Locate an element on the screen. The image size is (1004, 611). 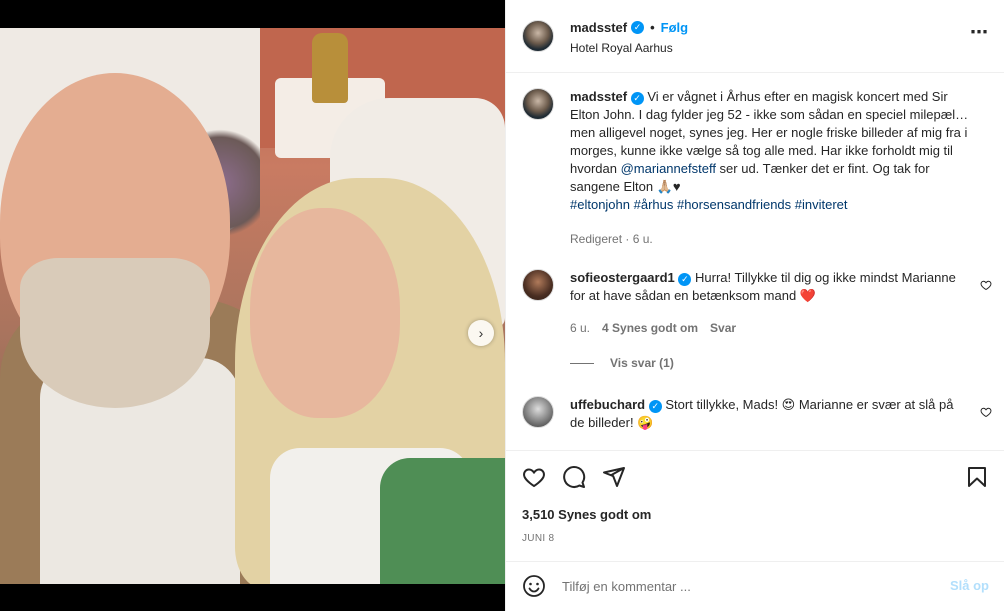
more-options-icon: ⋯ is located at coordinates (979, 32).